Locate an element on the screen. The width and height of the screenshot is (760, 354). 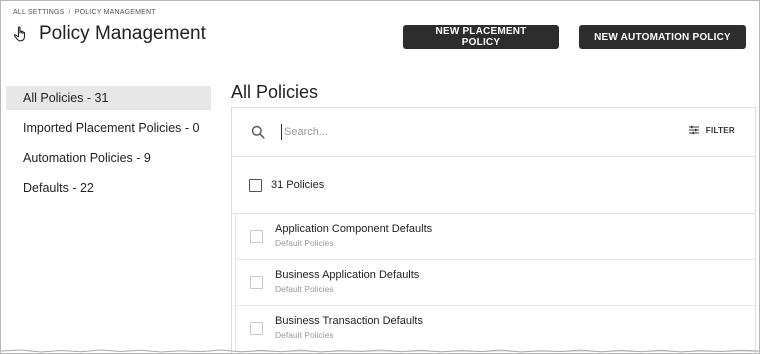
policy-name: Business Application Defaults is located at coordinates (347, 275).